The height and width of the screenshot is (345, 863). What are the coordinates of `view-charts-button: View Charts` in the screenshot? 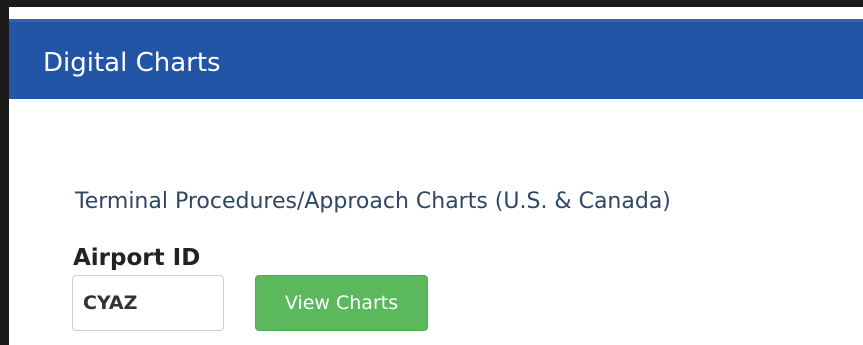 It's located at (341, 303).